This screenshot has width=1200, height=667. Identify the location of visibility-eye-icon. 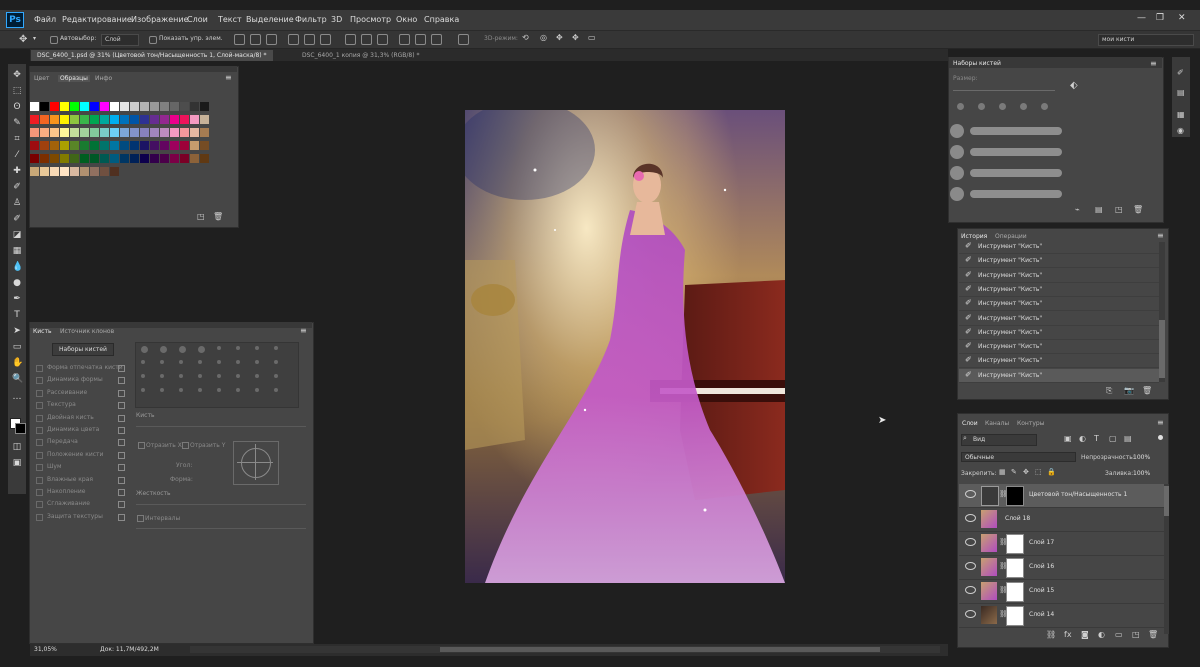
(970, 494).